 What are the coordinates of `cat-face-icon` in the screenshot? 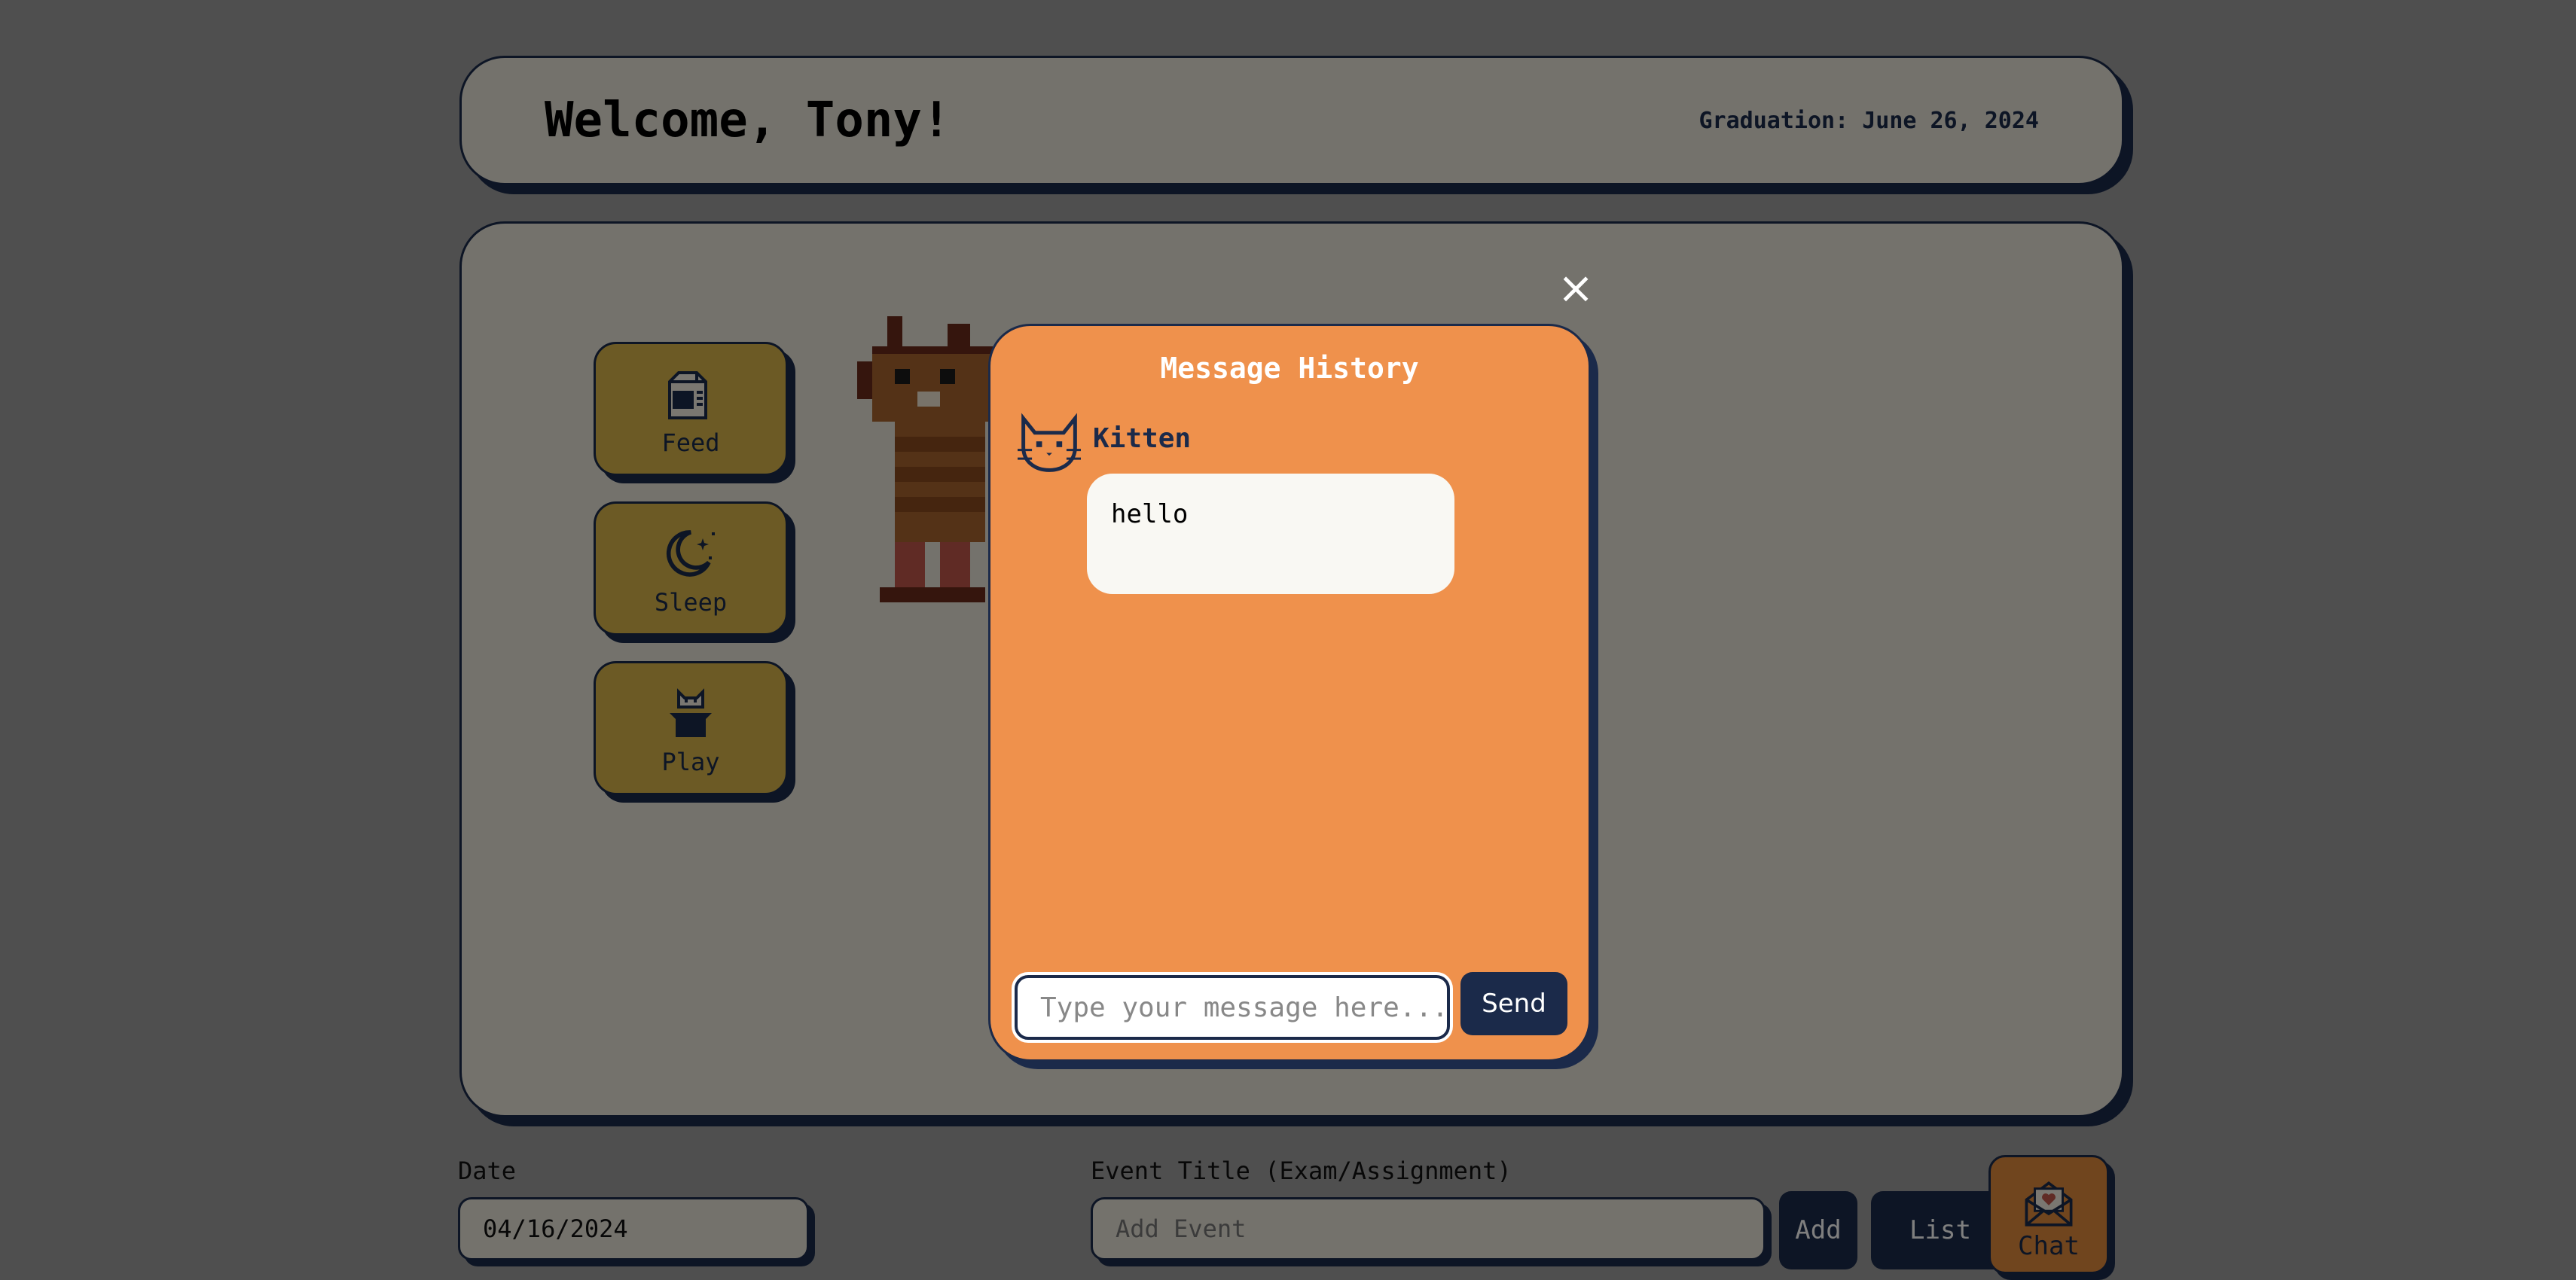 It's located at (1050, 442).